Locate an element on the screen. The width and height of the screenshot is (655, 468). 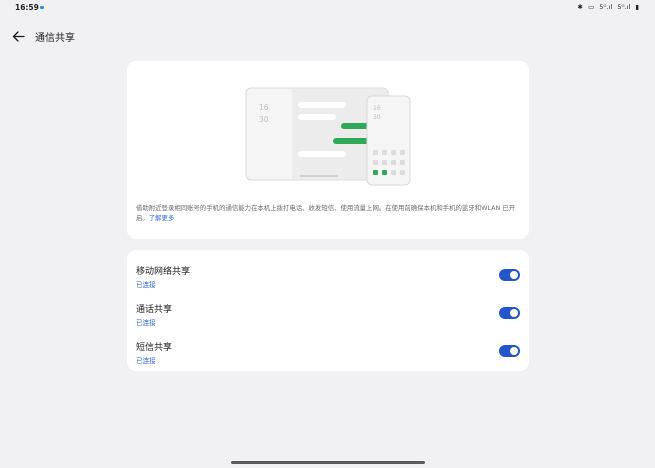
page-title: 通信共享 is located at coordinates (55, 38).